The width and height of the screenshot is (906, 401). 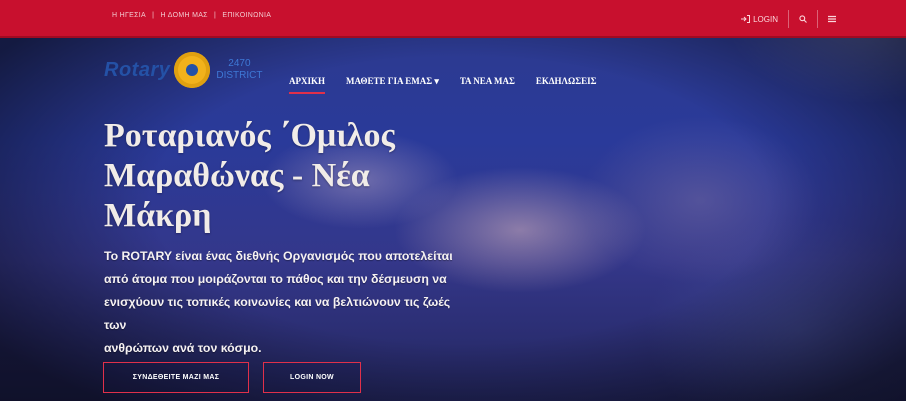 I want to click on rotary-logo: Rotary 2470 DISTRICT, so click(x=183, y=70).